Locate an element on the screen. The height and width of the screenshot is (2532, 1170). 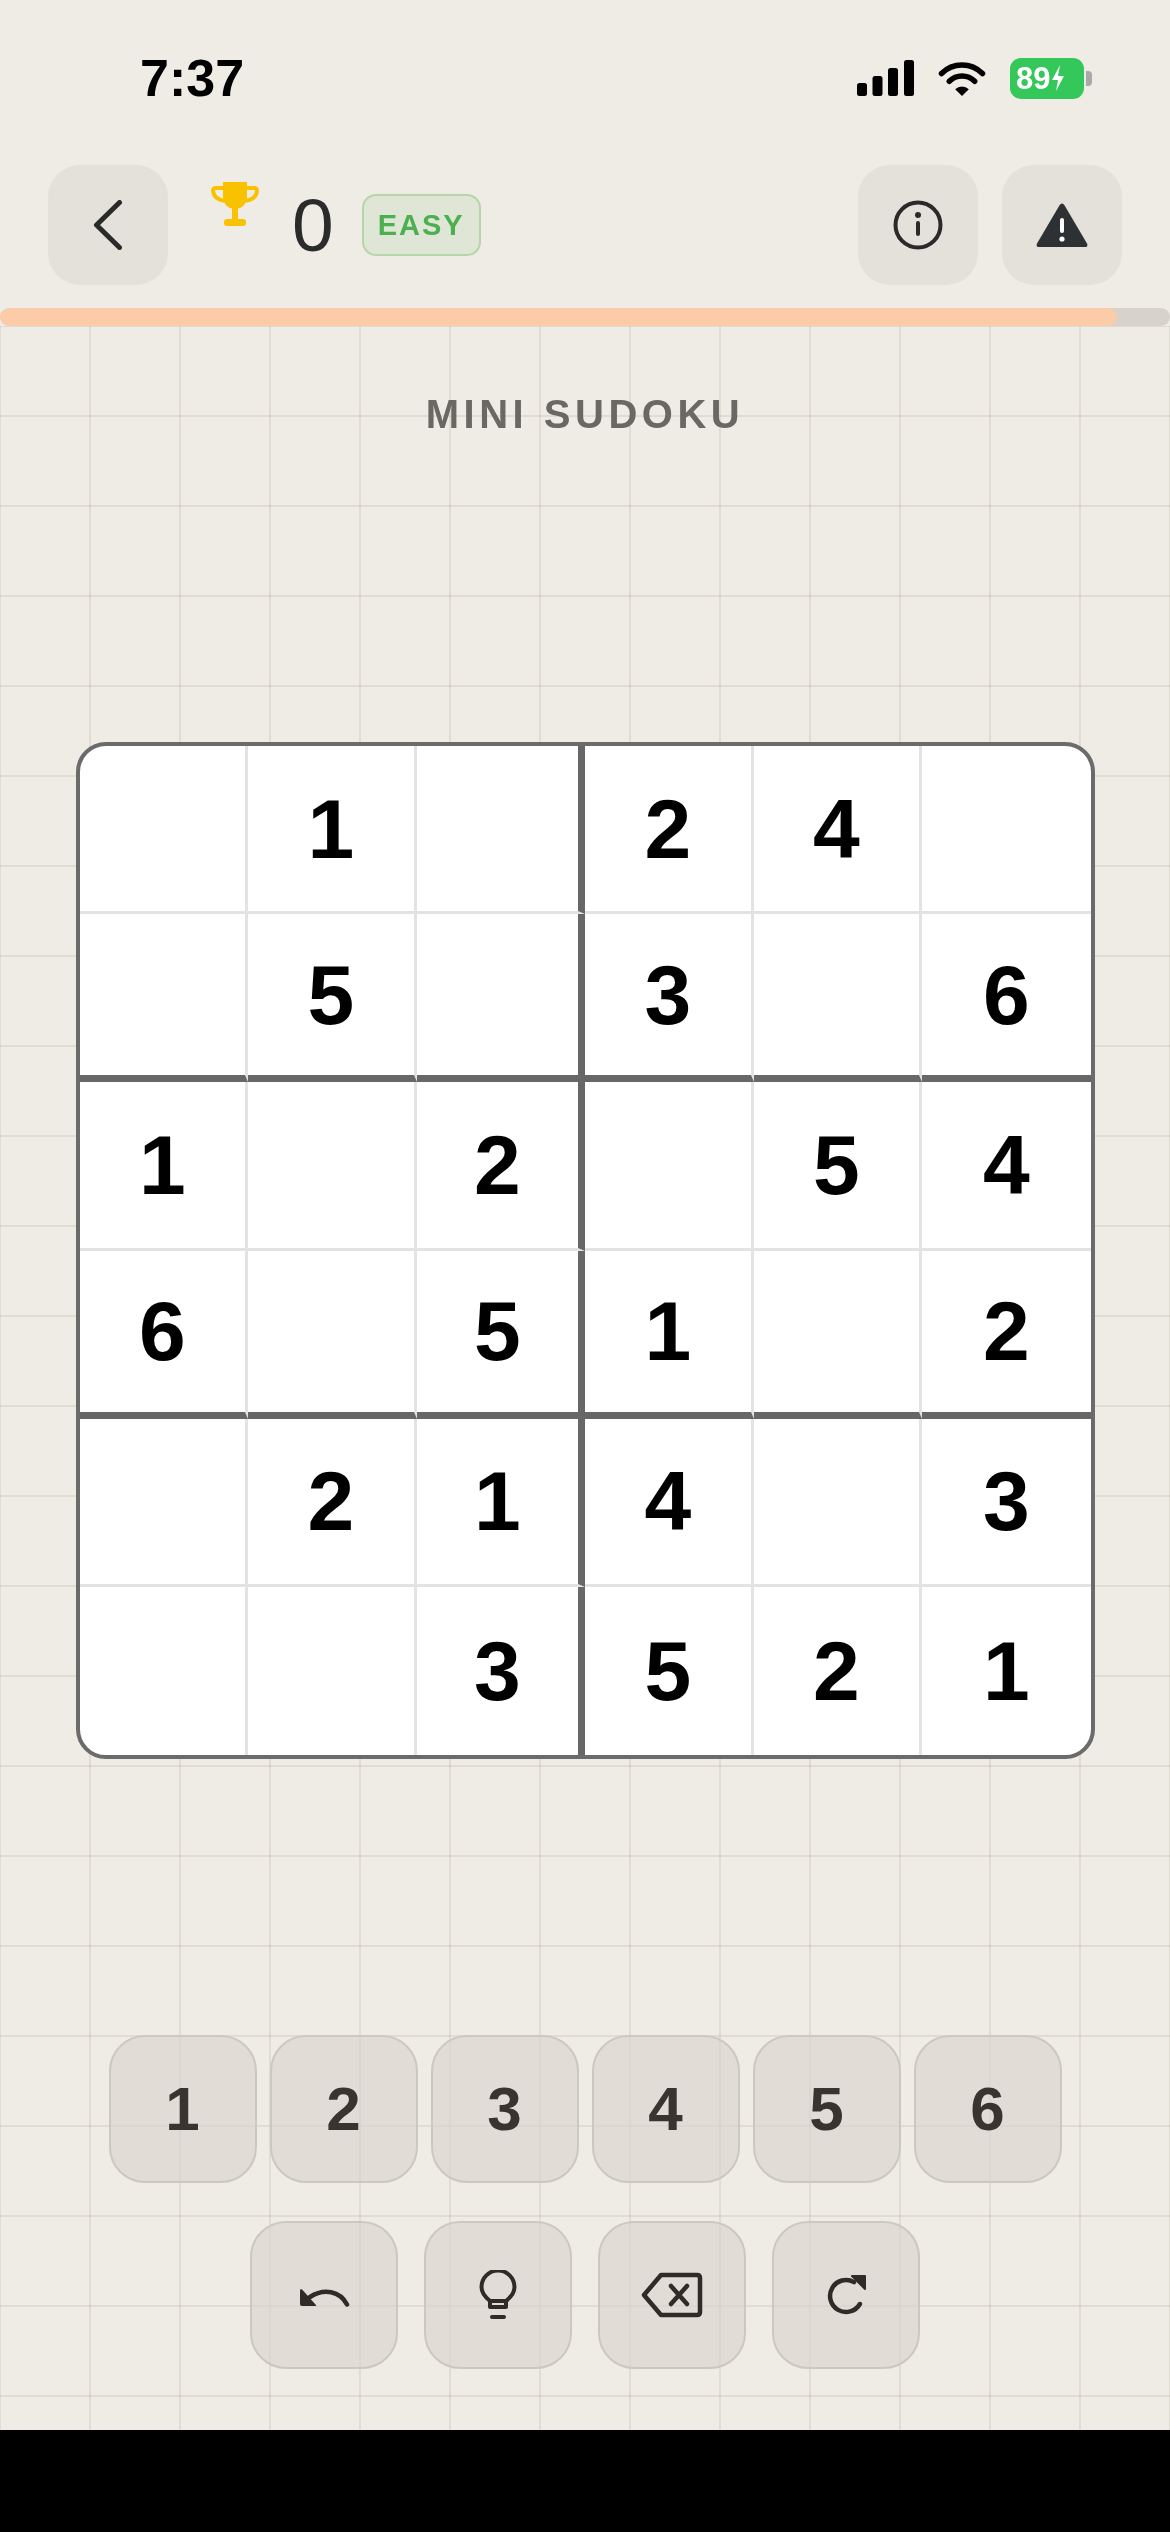
info-button is located at coordinates (918, 225).